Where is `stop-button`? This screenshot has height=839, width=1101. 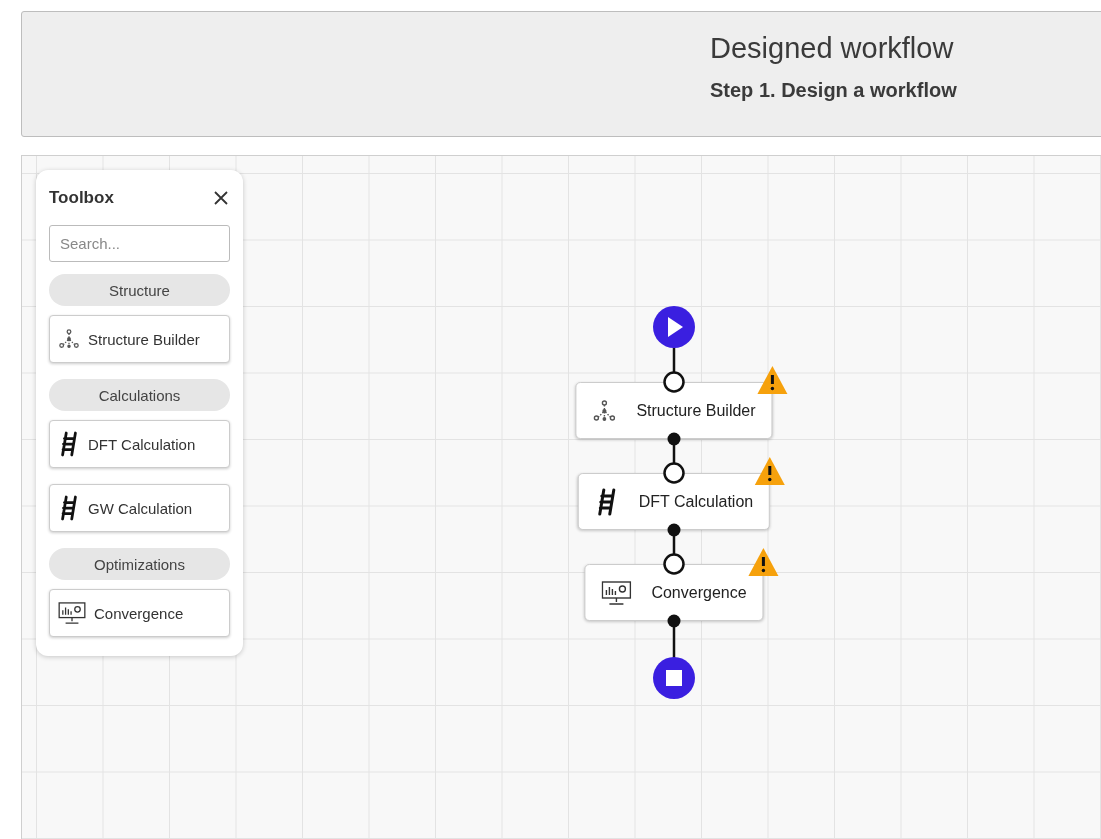 stop-button is located at coordinates (674, 678).